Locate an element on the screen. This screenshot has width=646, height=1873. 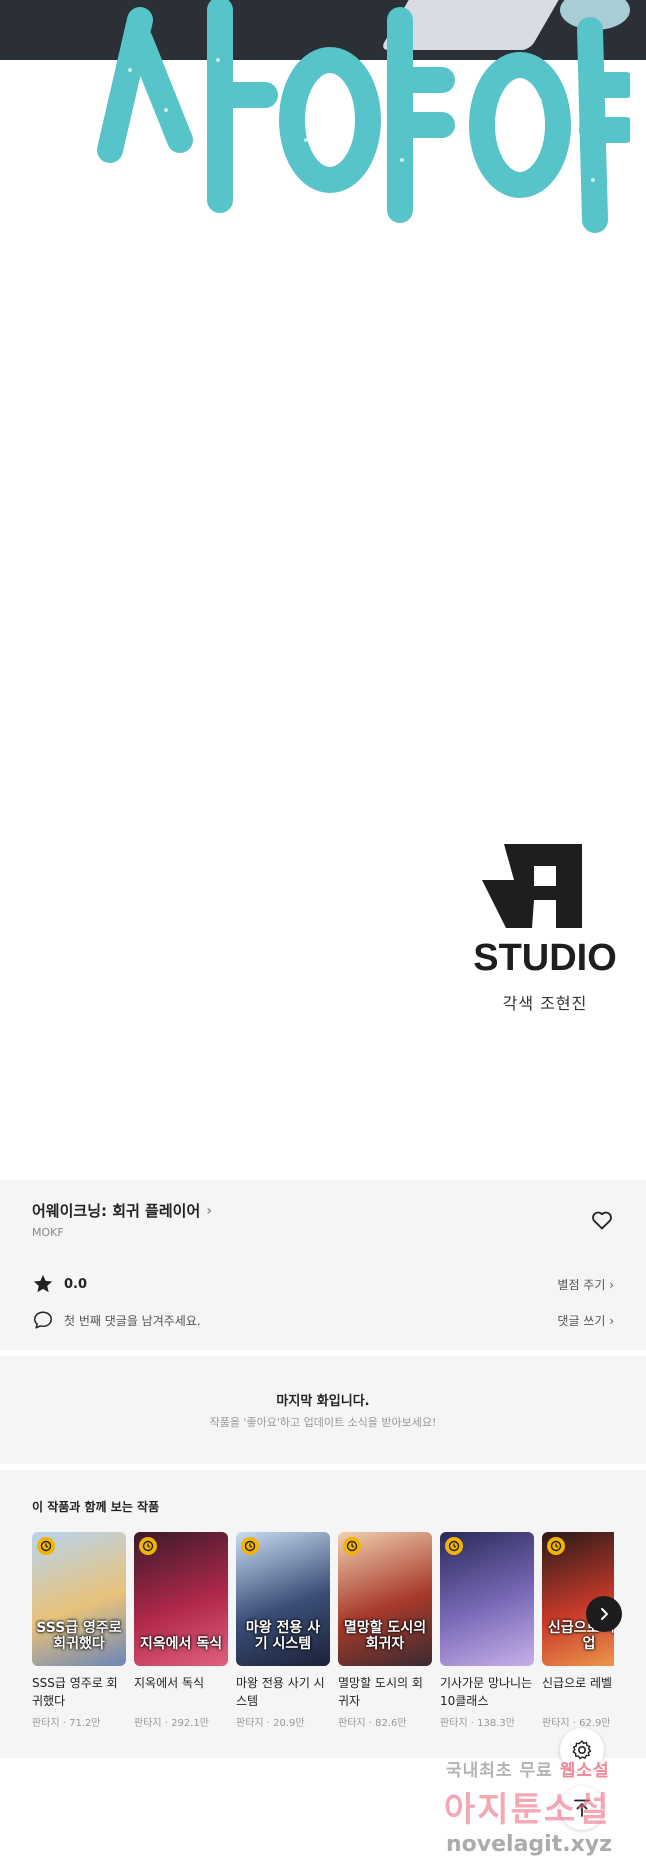
series-title-link: 어웨이크닝: 회귀 플레이어 › is located at coordinates (122, 1210).